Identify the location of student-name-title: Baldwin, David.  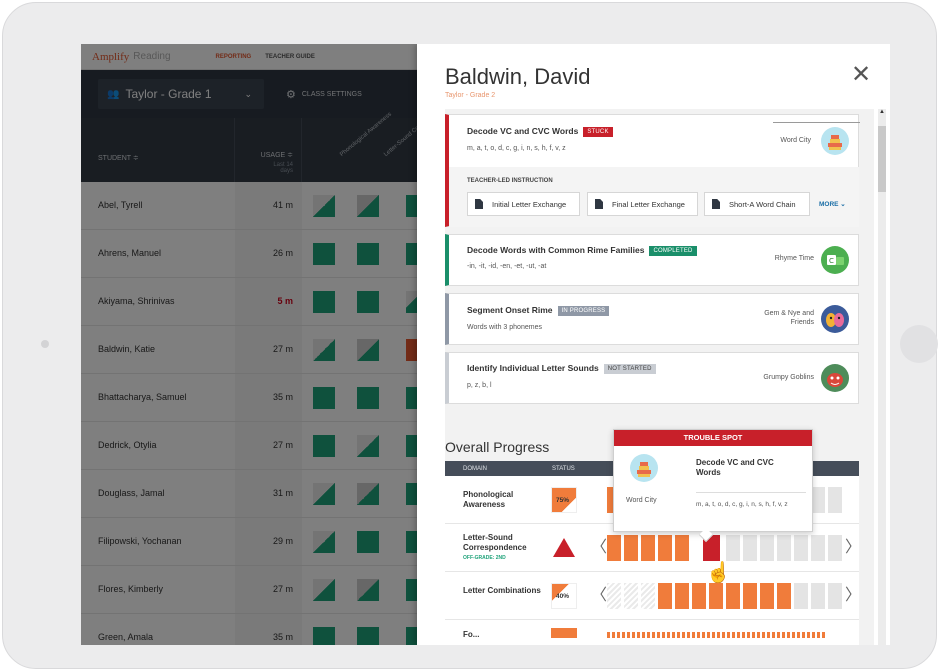
(518, 76).